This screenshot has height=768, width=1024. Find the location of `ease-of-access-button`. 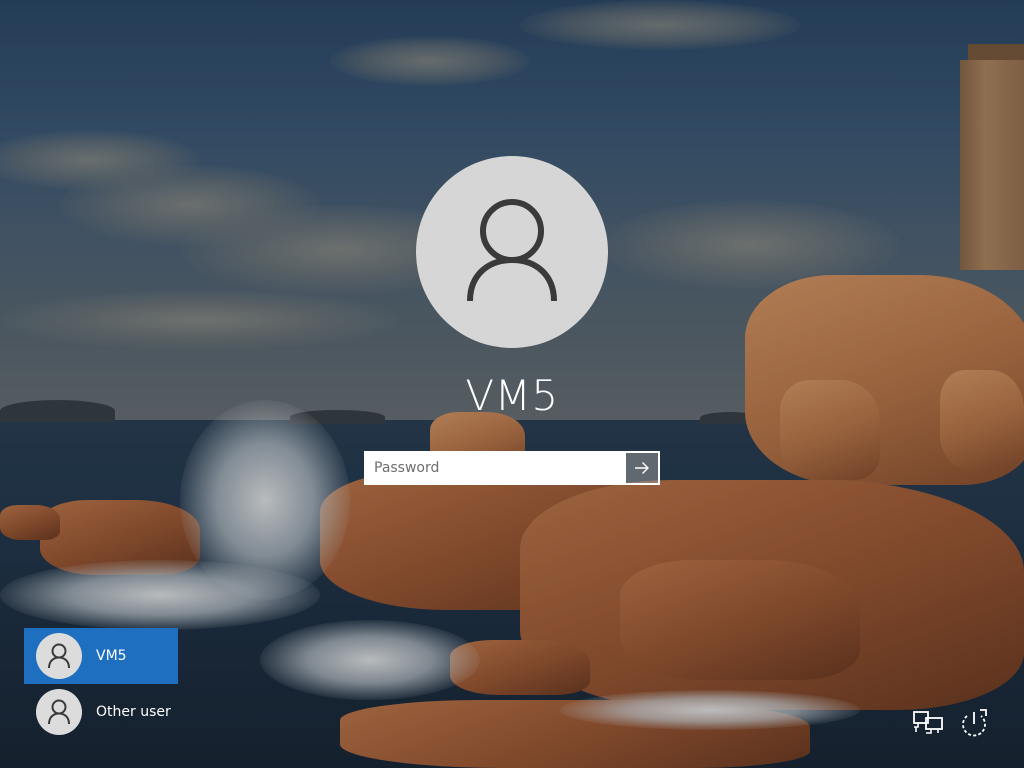

ease-of-access-button is located at coordinates (974, 723).